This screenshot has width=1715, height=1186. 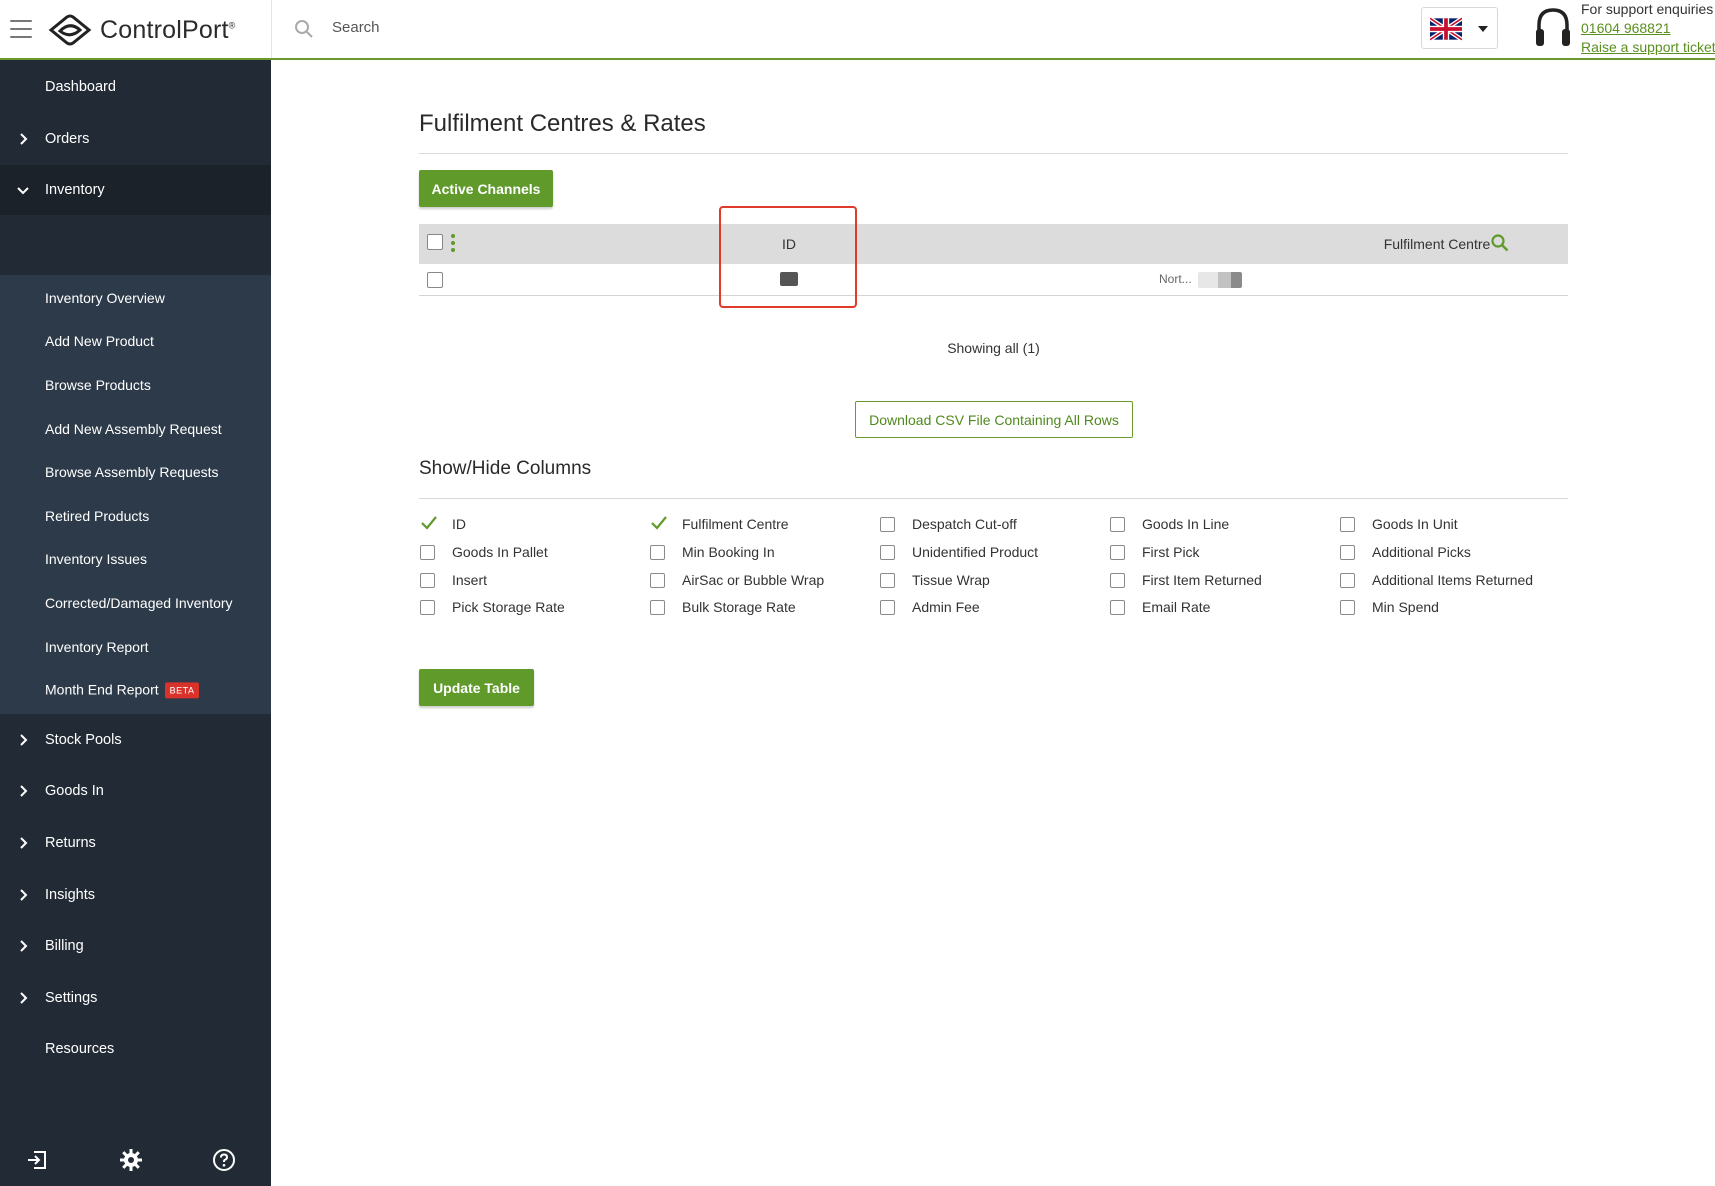 I want to click on submenu-item-inventory-report: Inventory Report, so click(x=135, y=647).